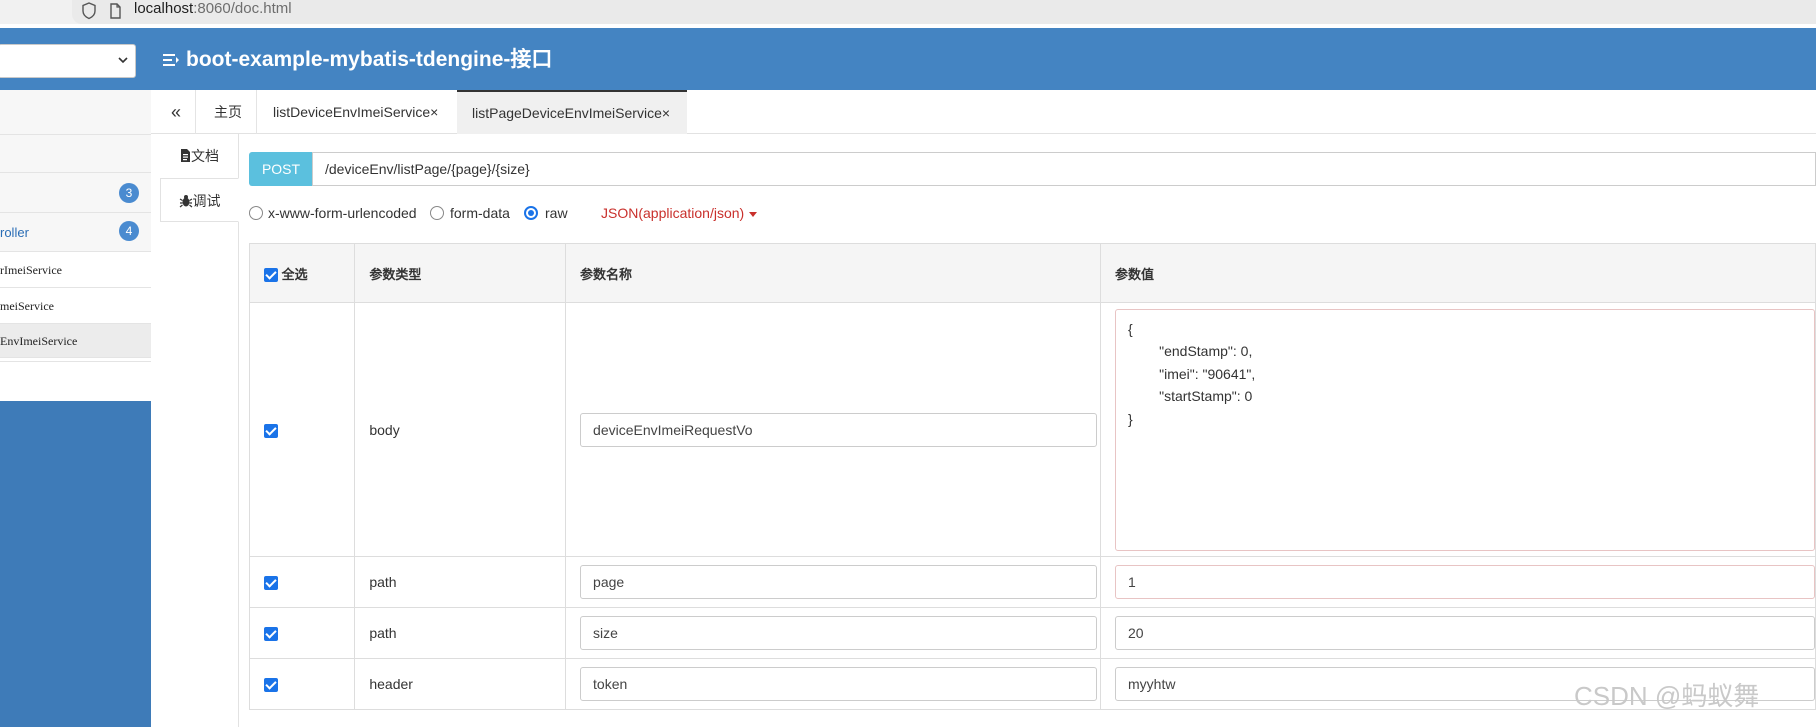  What do you see at coordinates (75, 193) in the screenshot?
I see `sidebar-group-1: 3` at bounding box center [75, 193].